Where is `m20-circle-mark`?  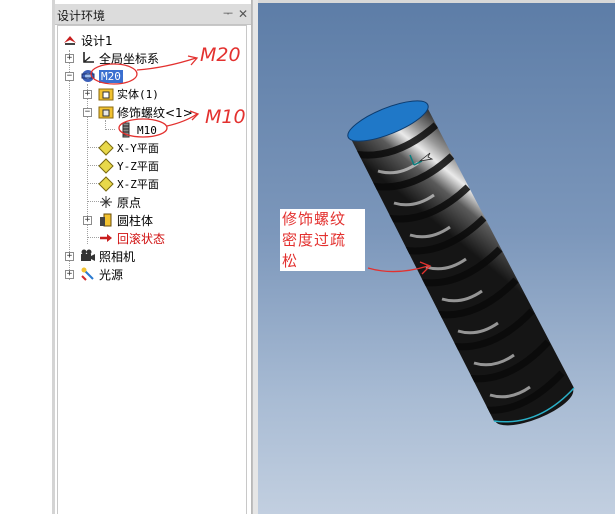 m20-circle-mark is located at coordinates (114, 74).